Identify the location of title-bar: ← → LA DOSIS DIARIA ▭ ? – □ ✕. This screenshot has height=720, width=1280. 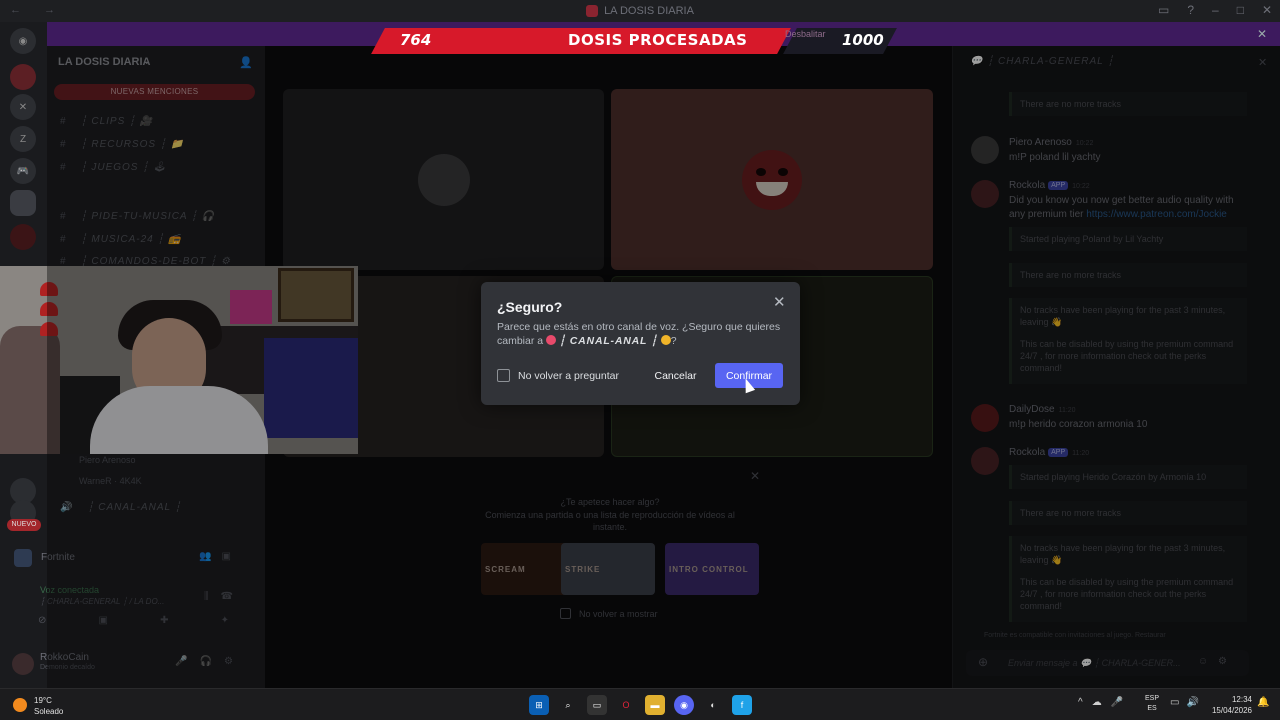
(640, 11).